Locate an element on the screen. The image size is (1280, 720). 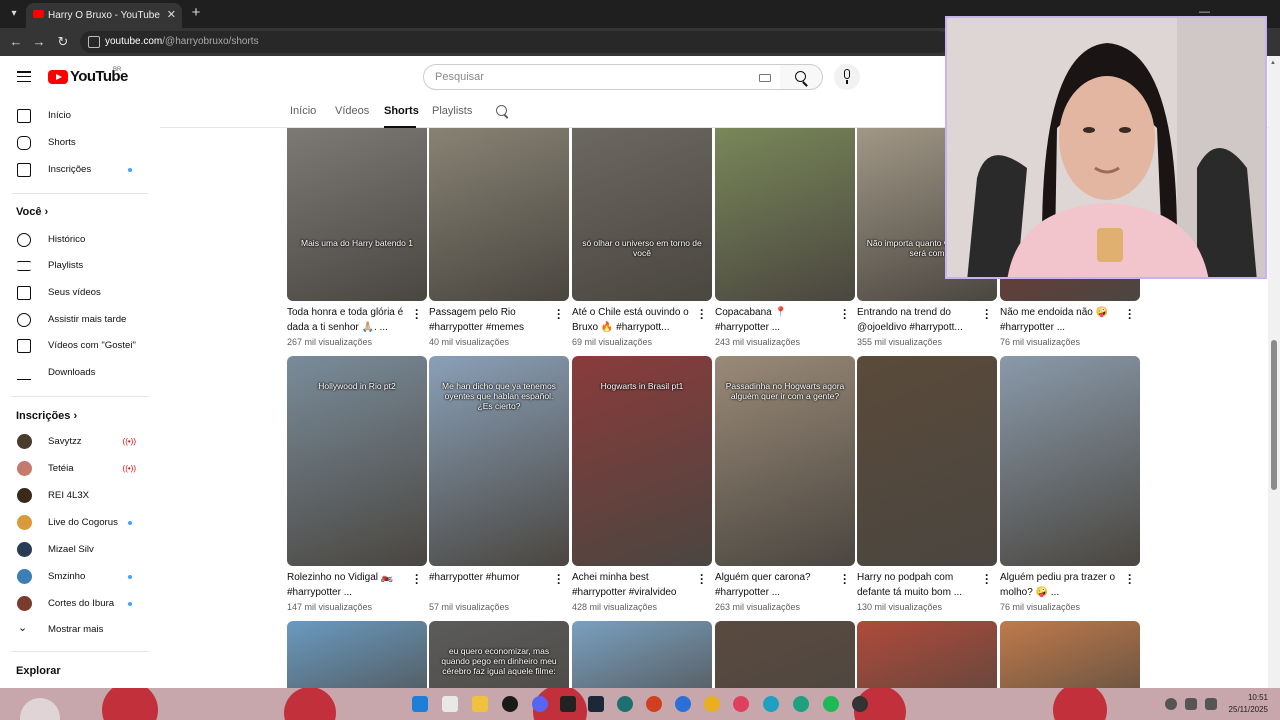
sidebar-item-playlists: Playlists is located at coordinates (78, 266).